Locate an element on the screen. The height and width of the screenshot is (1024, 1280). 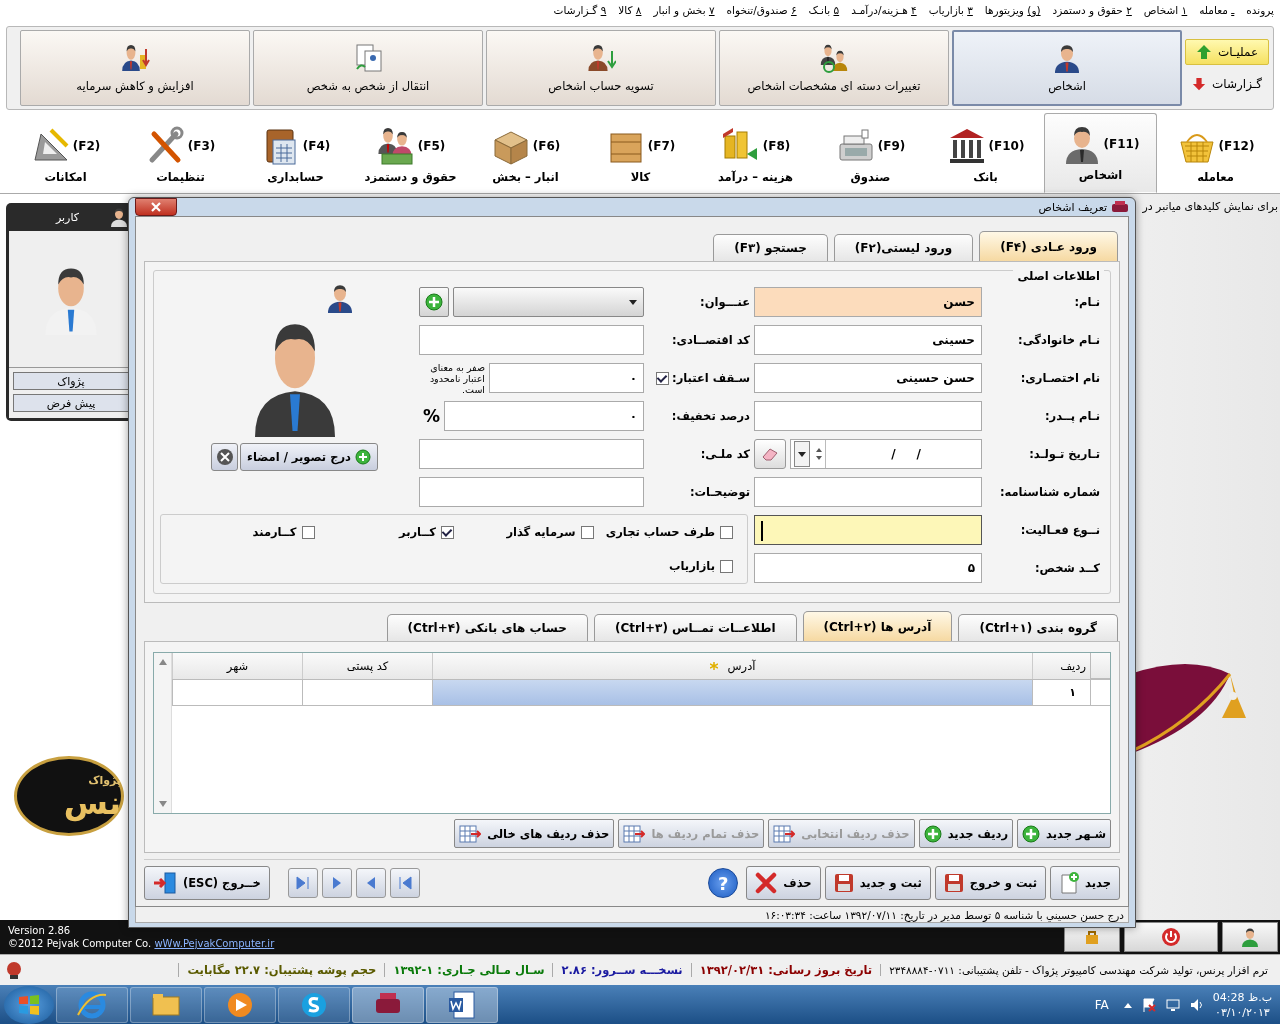
power-button is located at coordinates (1171, 937).